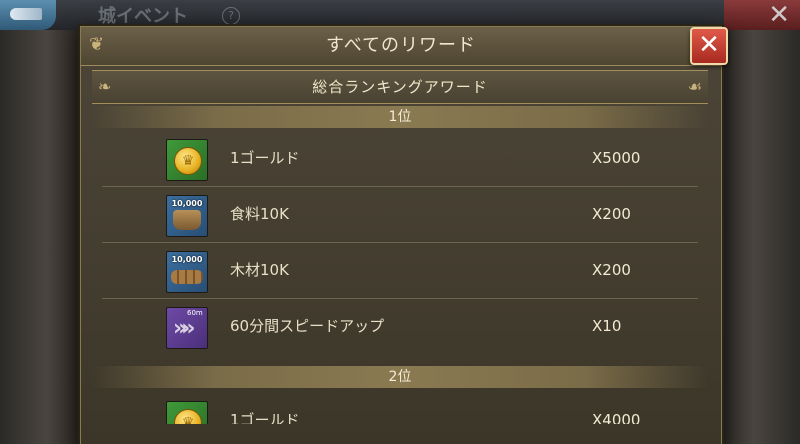 The width and height of the screenshot is (800, 444). Describe the element at coordinates (400, 270) in the screenshot. I see `reward-row: 10,000 木材10K X200` at that location.